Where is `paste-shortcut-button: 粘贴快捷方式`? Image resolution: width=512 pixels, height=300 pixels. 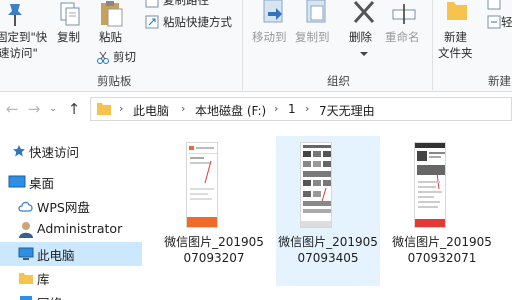
paste-shortcut-button: 粘贴快捷方式 is located at coordinates (197, 22).